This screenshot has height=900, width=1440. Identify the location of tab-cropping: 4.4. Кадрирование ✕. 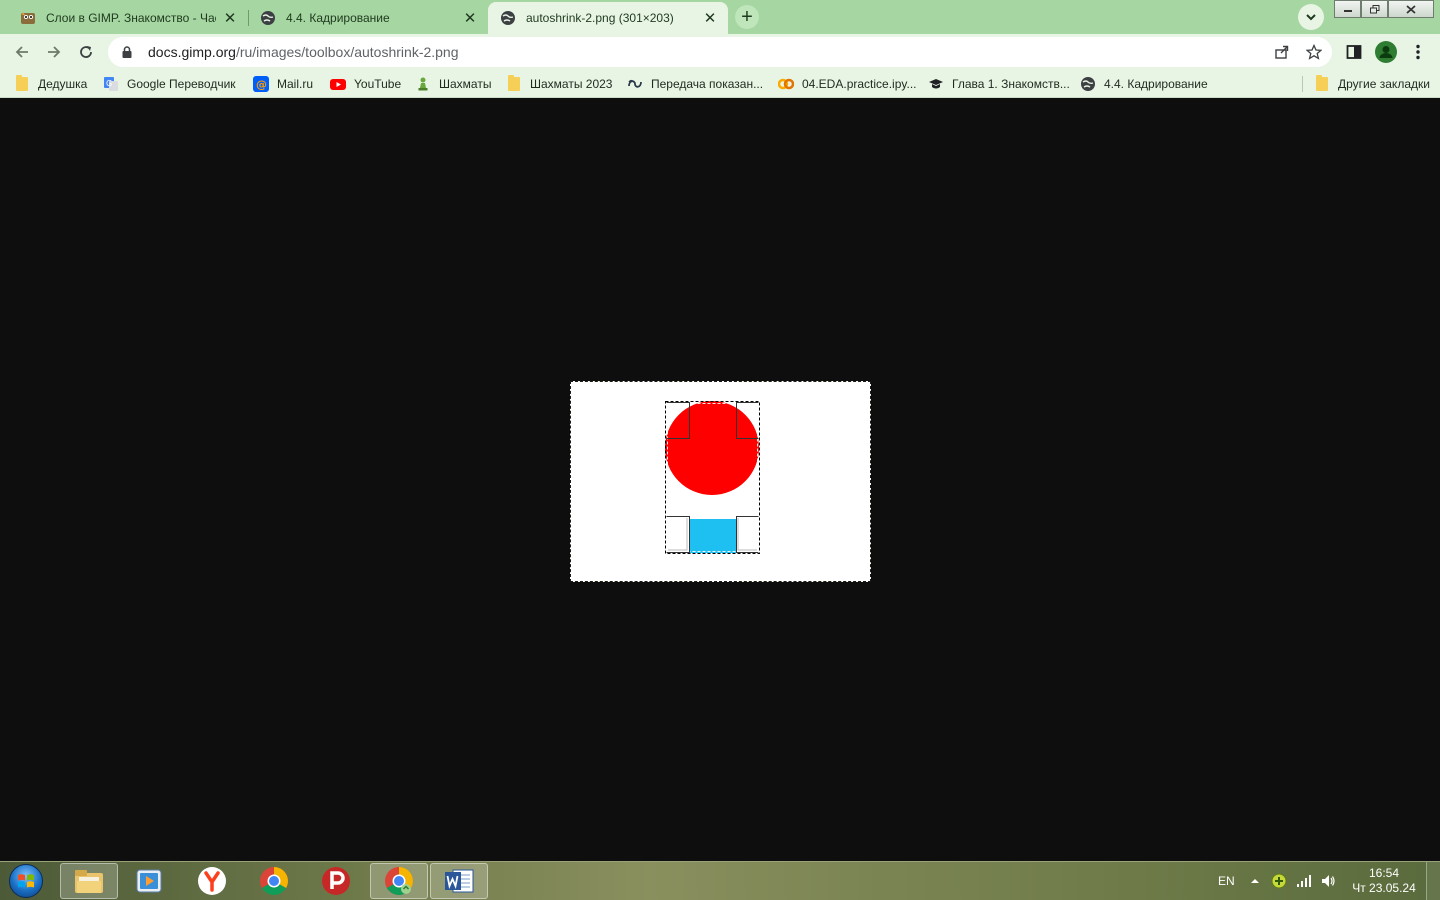
(368, 18).